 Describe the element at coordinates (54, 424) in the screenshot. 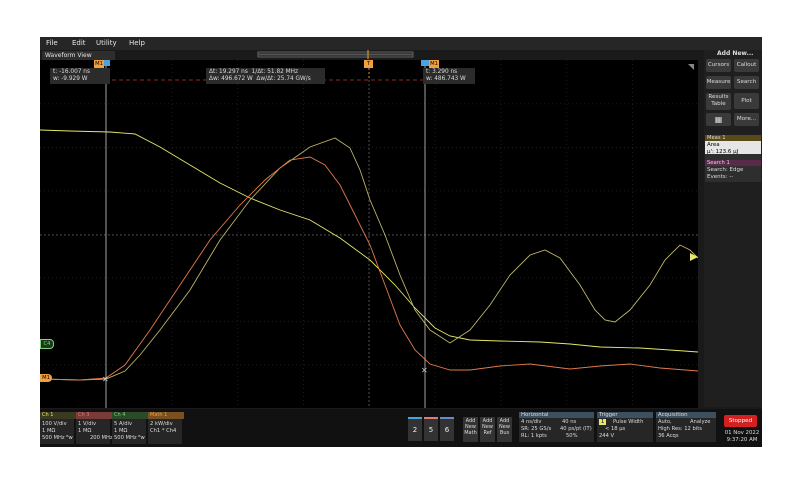

I see `ch1-scale: 100 V/div` at that location.